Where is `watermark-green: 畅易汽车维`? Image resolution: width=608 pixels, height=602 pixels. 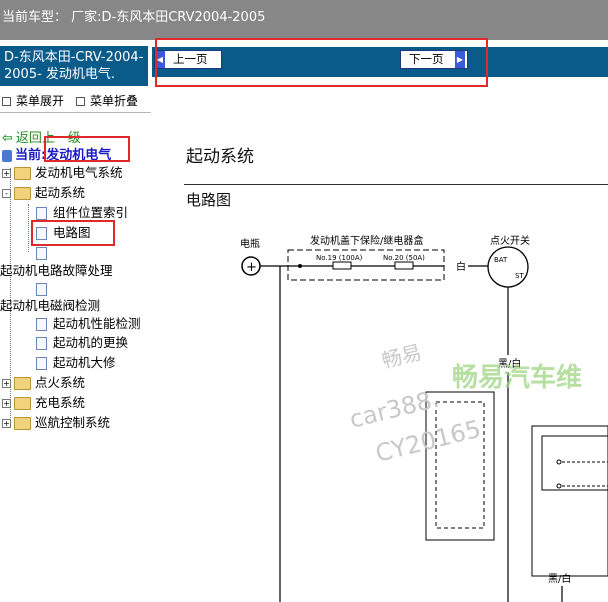
watermark-green: 畅易汽车维 is located at coordinates (517, 377).